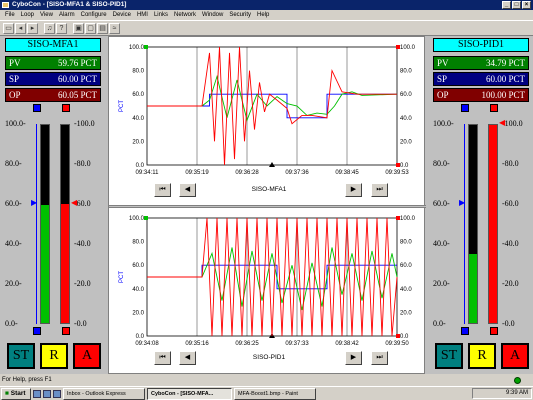  Describe the element at coordinates (510, 283) in the screenshot. I see `scale-right-20: -20.0` at that location.